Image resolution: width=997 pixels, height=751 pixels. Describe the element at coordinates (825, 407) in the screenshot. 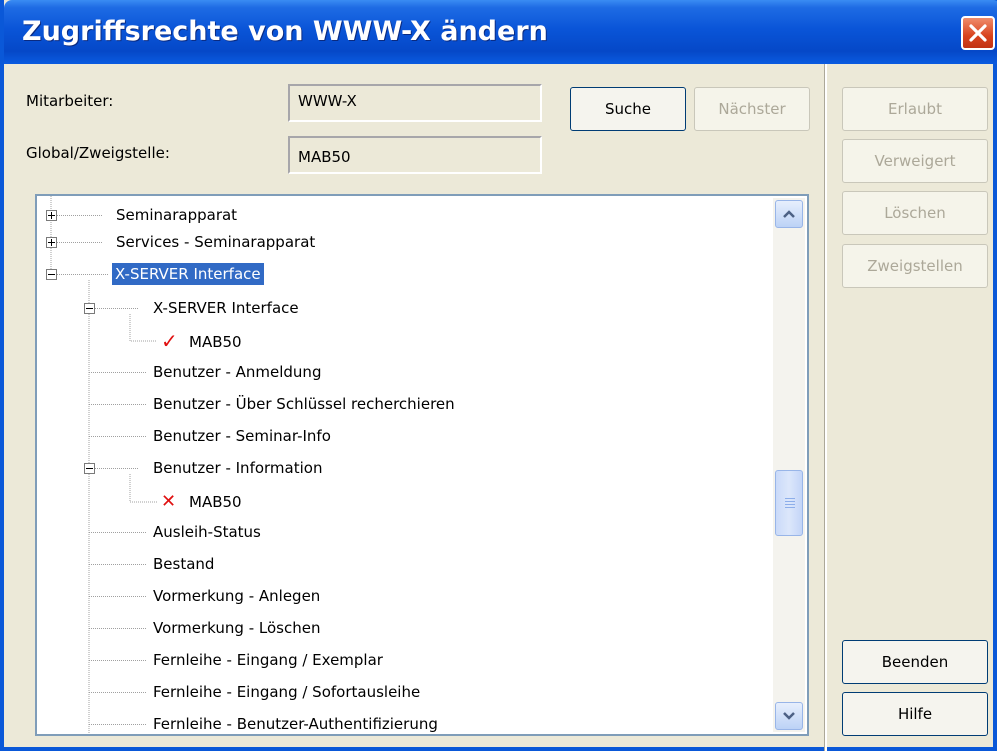

I see `panel-divider` at that location.